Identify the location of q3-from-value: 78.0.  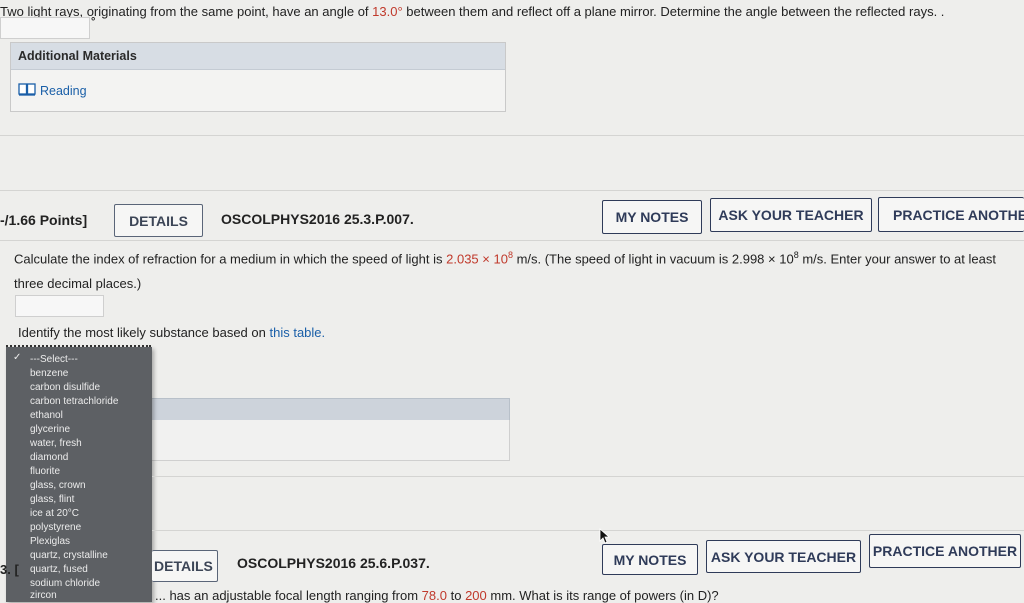
(434, 595).